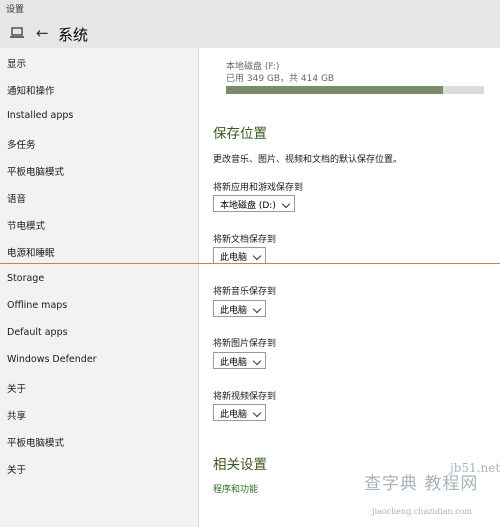 This screenshot has width=500, height=527. Describe the element at coordinates (26, 225) in the screenshot. I see `sidebar-item-battery-saver: 节电模式` at that location.